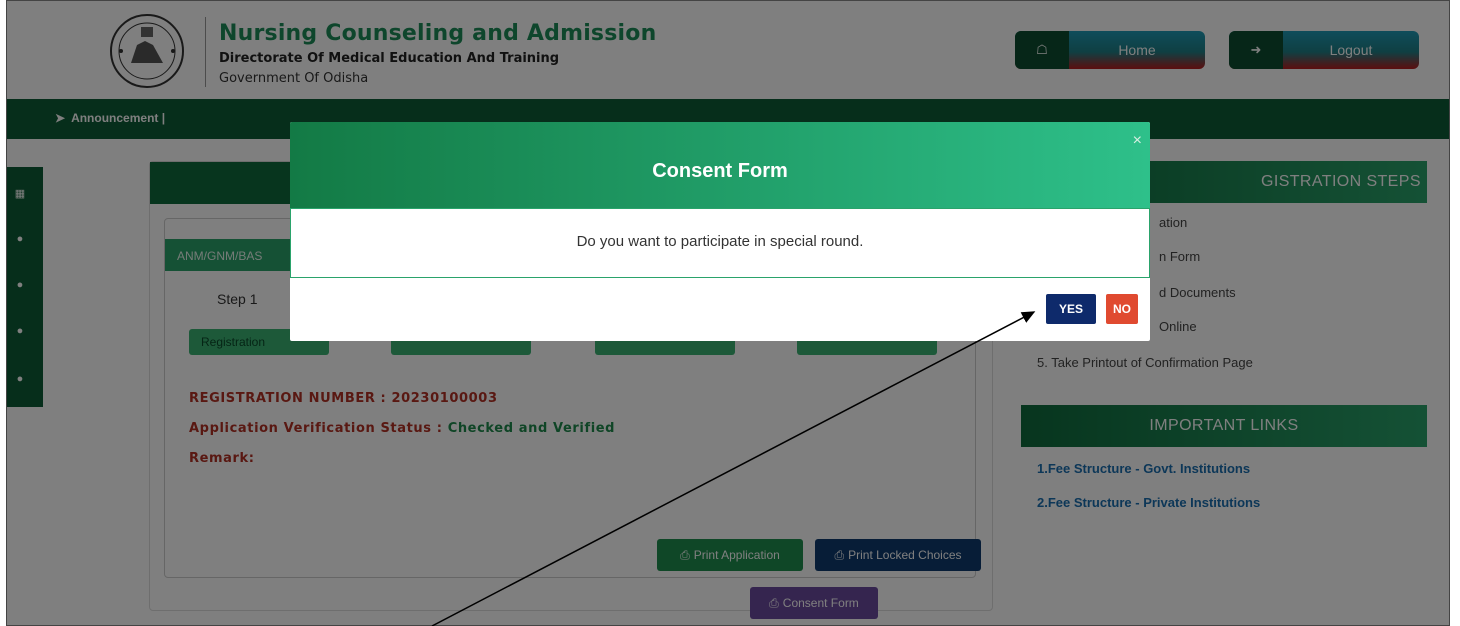  Describe the element at coordinates (1137, 141) in the screenshot. I see `close-icon: ×` at that location.